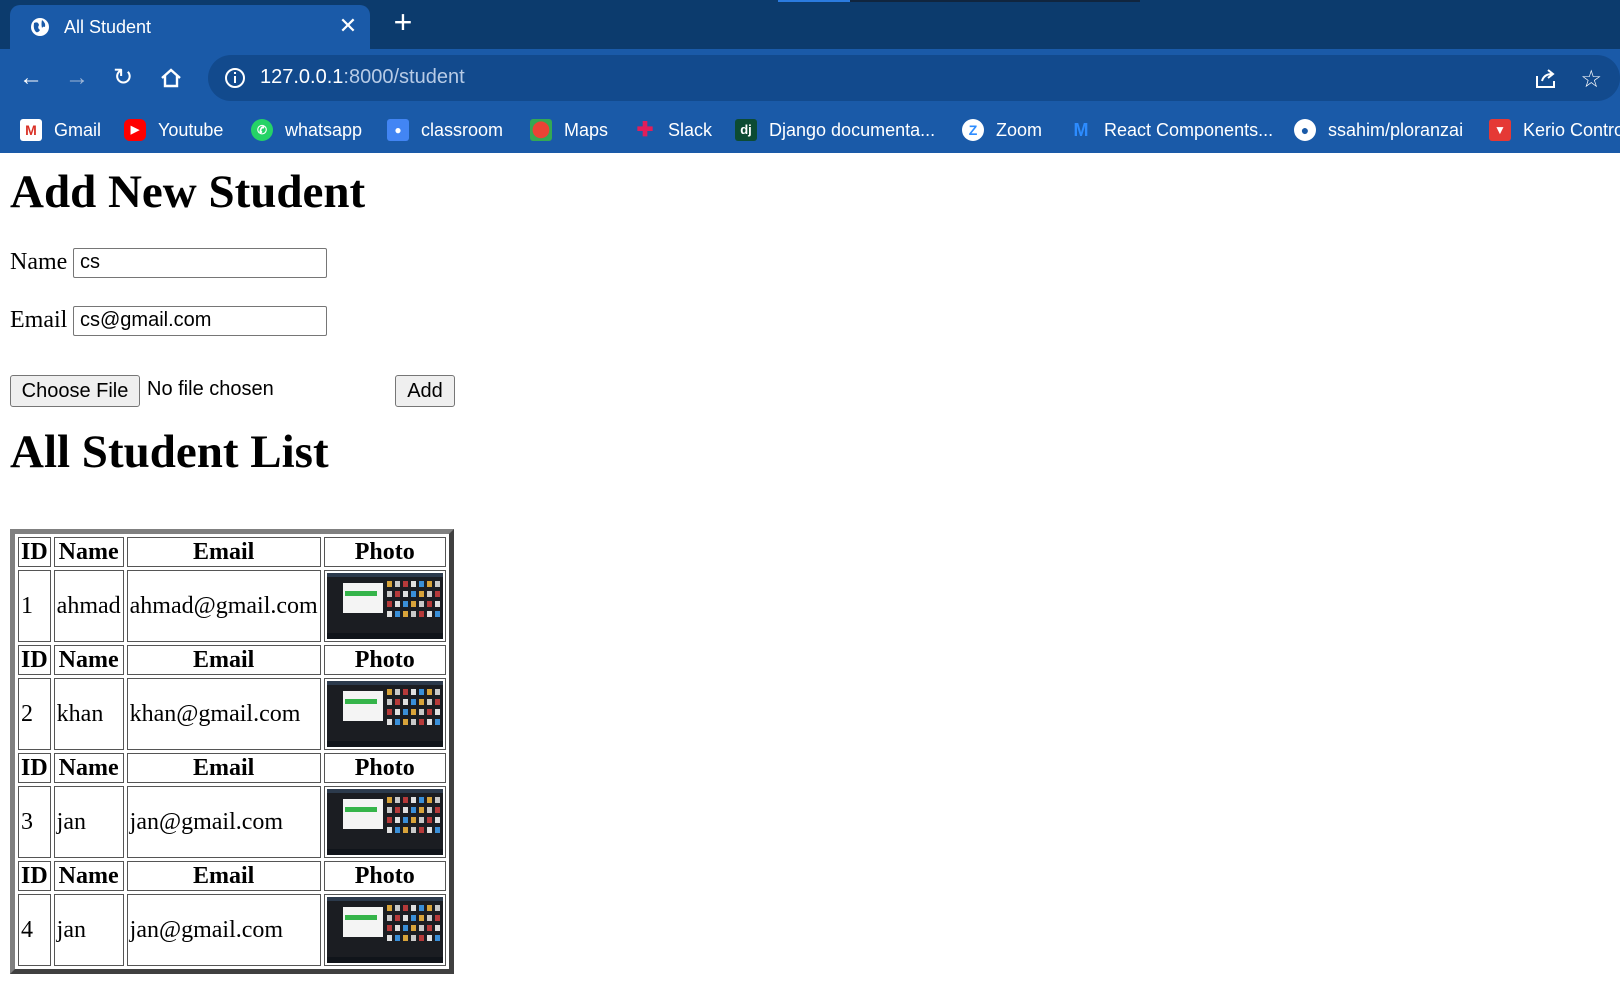  Describe the element at coordinates (586, 129) in the screenshot. I see `bookmark-label: Maps` at that location.